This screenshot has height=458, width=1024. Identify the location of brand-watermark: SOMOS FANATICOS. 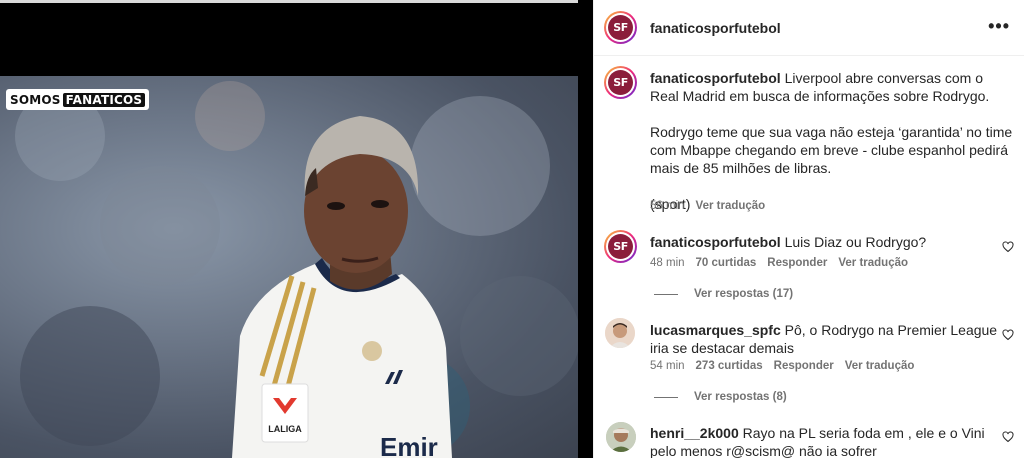
(78, 99).